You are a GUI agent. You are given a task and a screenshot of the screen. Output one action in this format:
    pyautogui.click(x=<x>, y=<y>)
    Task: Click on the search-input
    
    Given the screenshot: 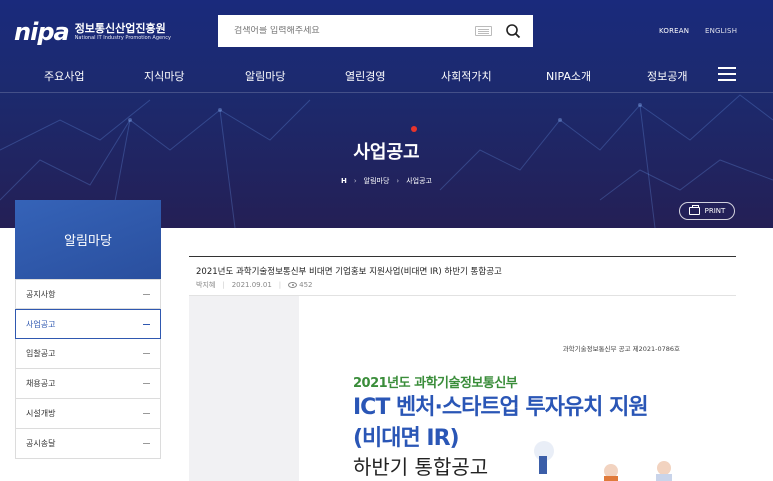 What is the action you would take?
    pyautogui.click(x=343, y=31)
    